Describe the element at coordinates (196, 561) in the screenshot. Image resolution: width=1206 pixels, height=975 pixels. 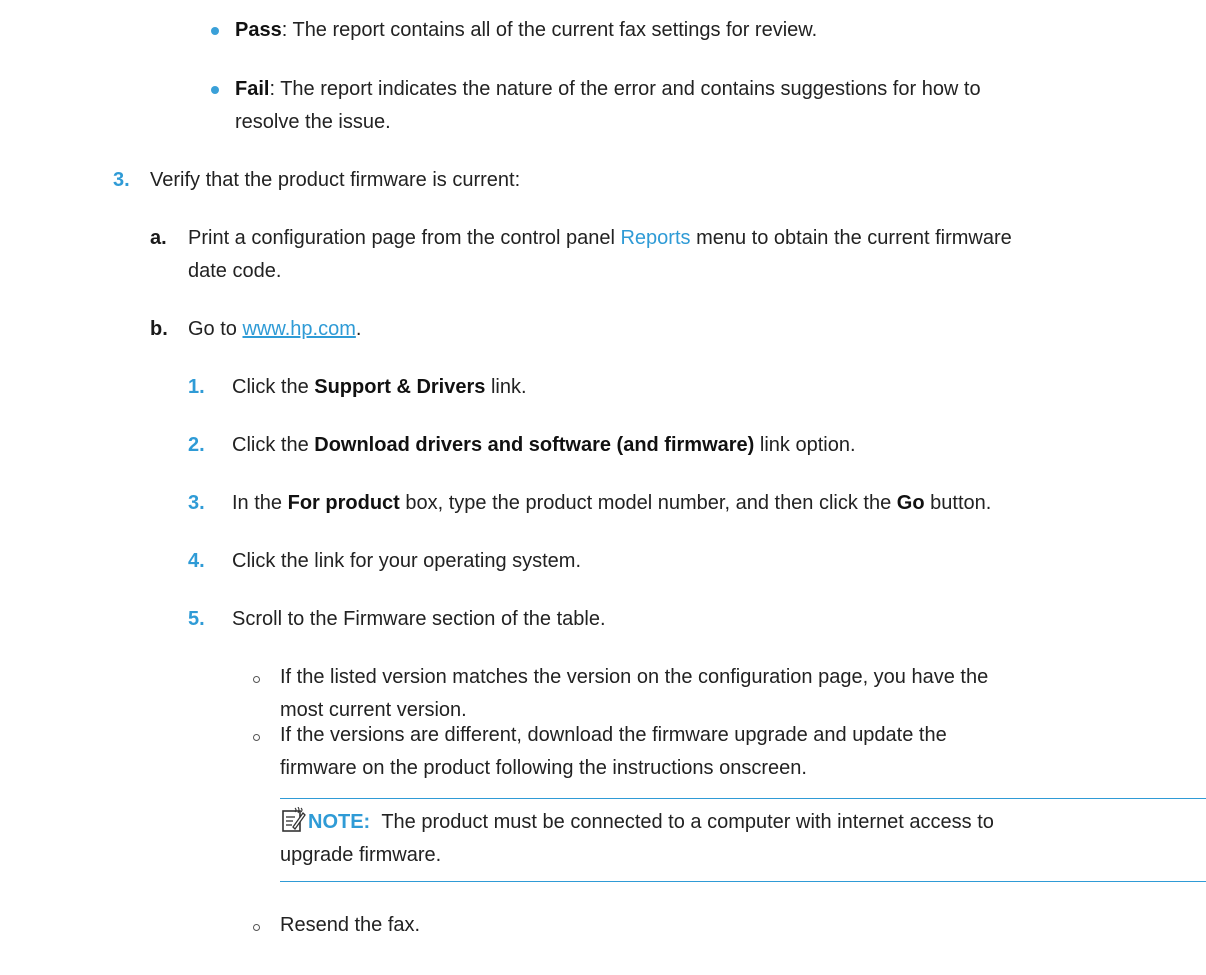
I see `list-number: 4.` at that location.